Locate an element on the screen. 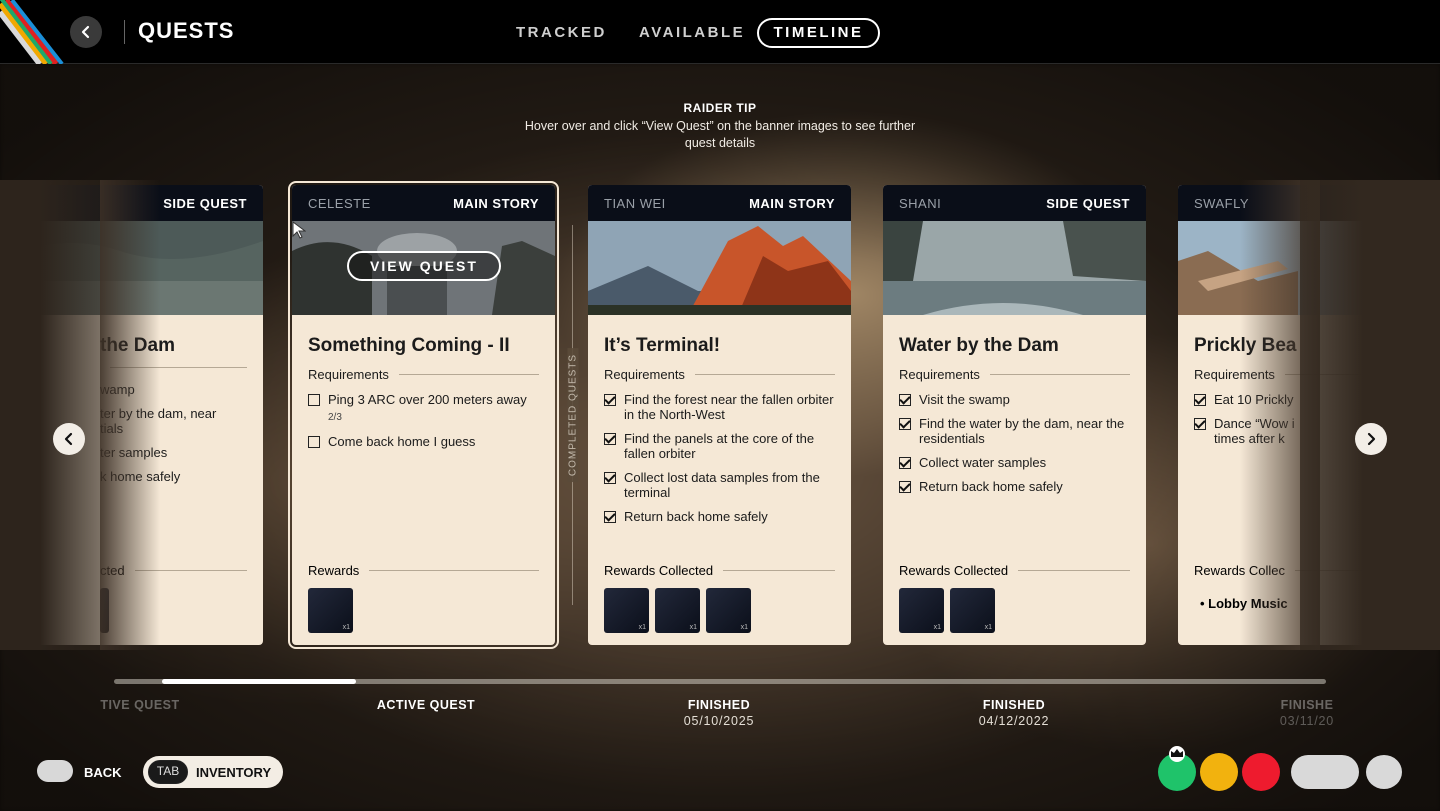 Image resolution: width=1440 pixels, height=811 pixels. back-label: BACK is located at coordinates (103, 772).